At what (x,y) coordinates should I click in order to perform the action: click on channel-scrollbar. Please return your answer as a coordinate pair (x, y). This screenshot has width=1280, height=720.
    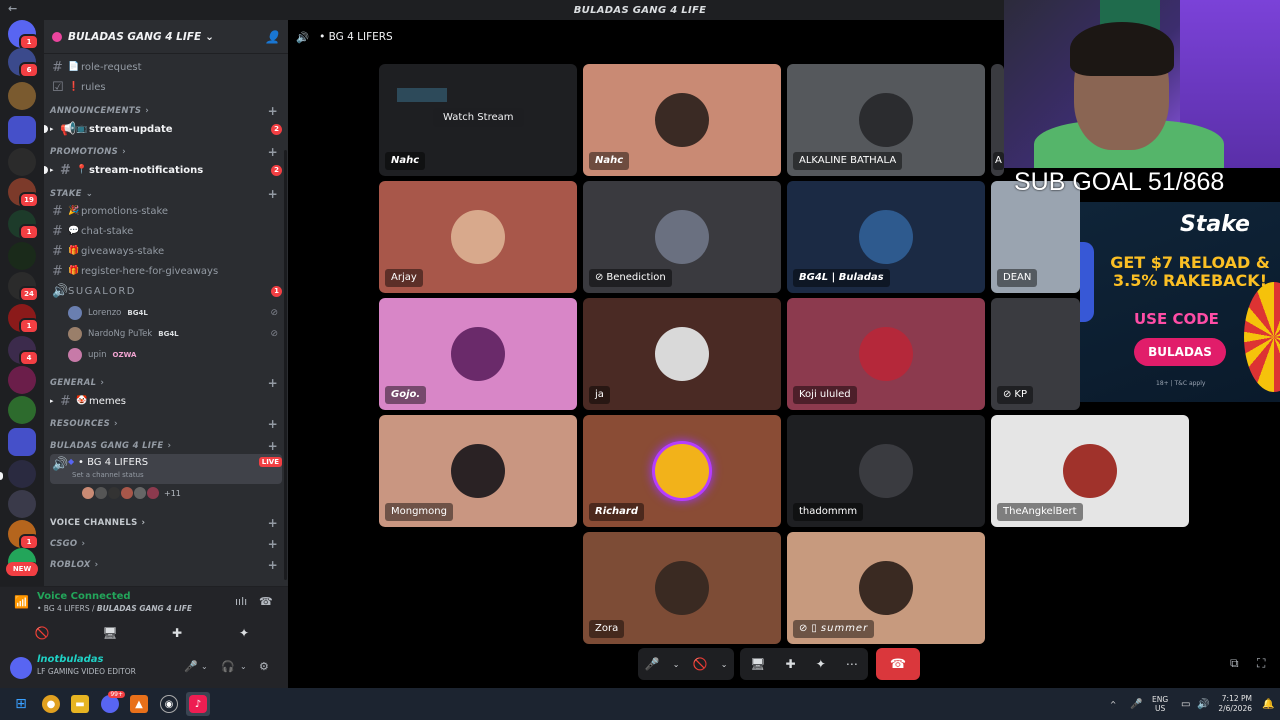
    Looking at the image, I should click on (285, 365).